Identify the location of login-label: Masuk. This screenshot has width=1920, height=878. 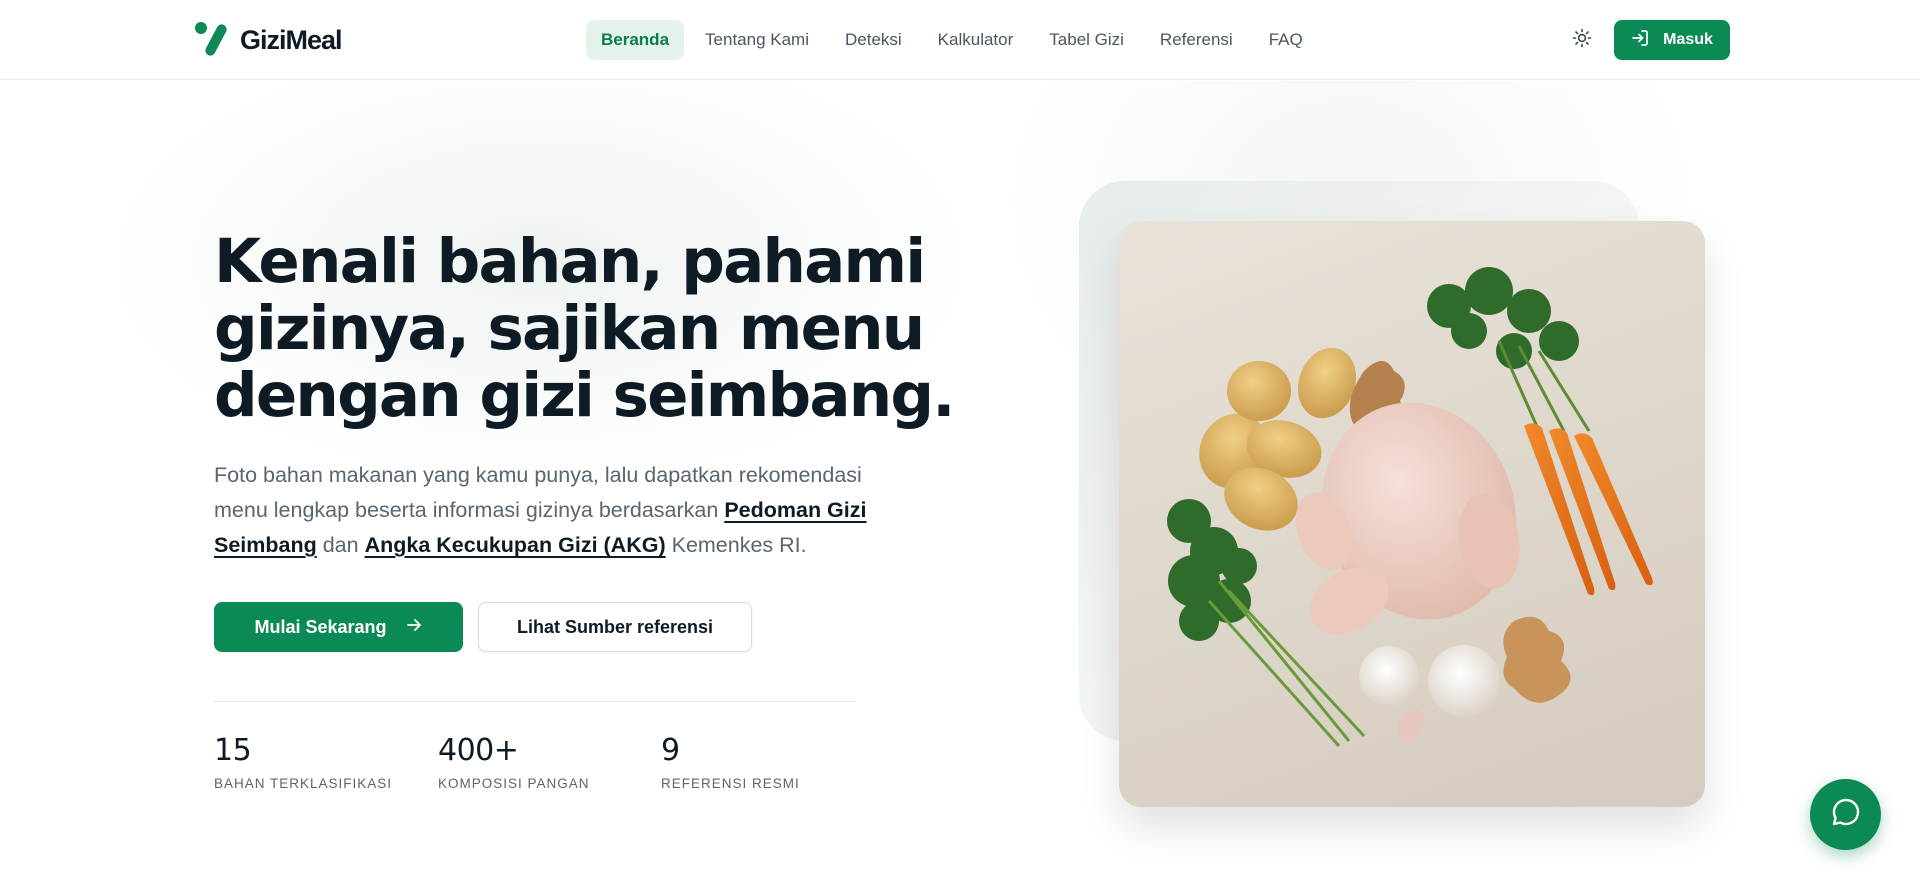
(1688, 39).